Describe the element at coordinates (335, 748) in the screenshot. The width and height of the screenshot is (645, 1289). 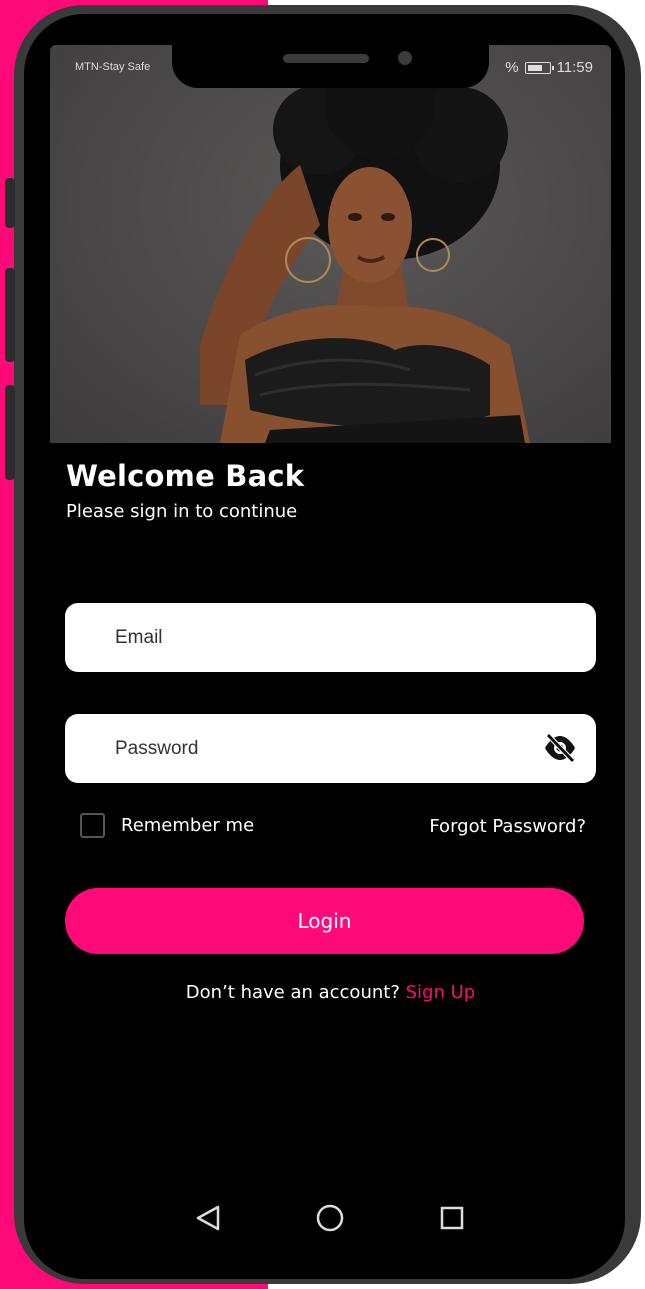
I see `password-field` at that location.